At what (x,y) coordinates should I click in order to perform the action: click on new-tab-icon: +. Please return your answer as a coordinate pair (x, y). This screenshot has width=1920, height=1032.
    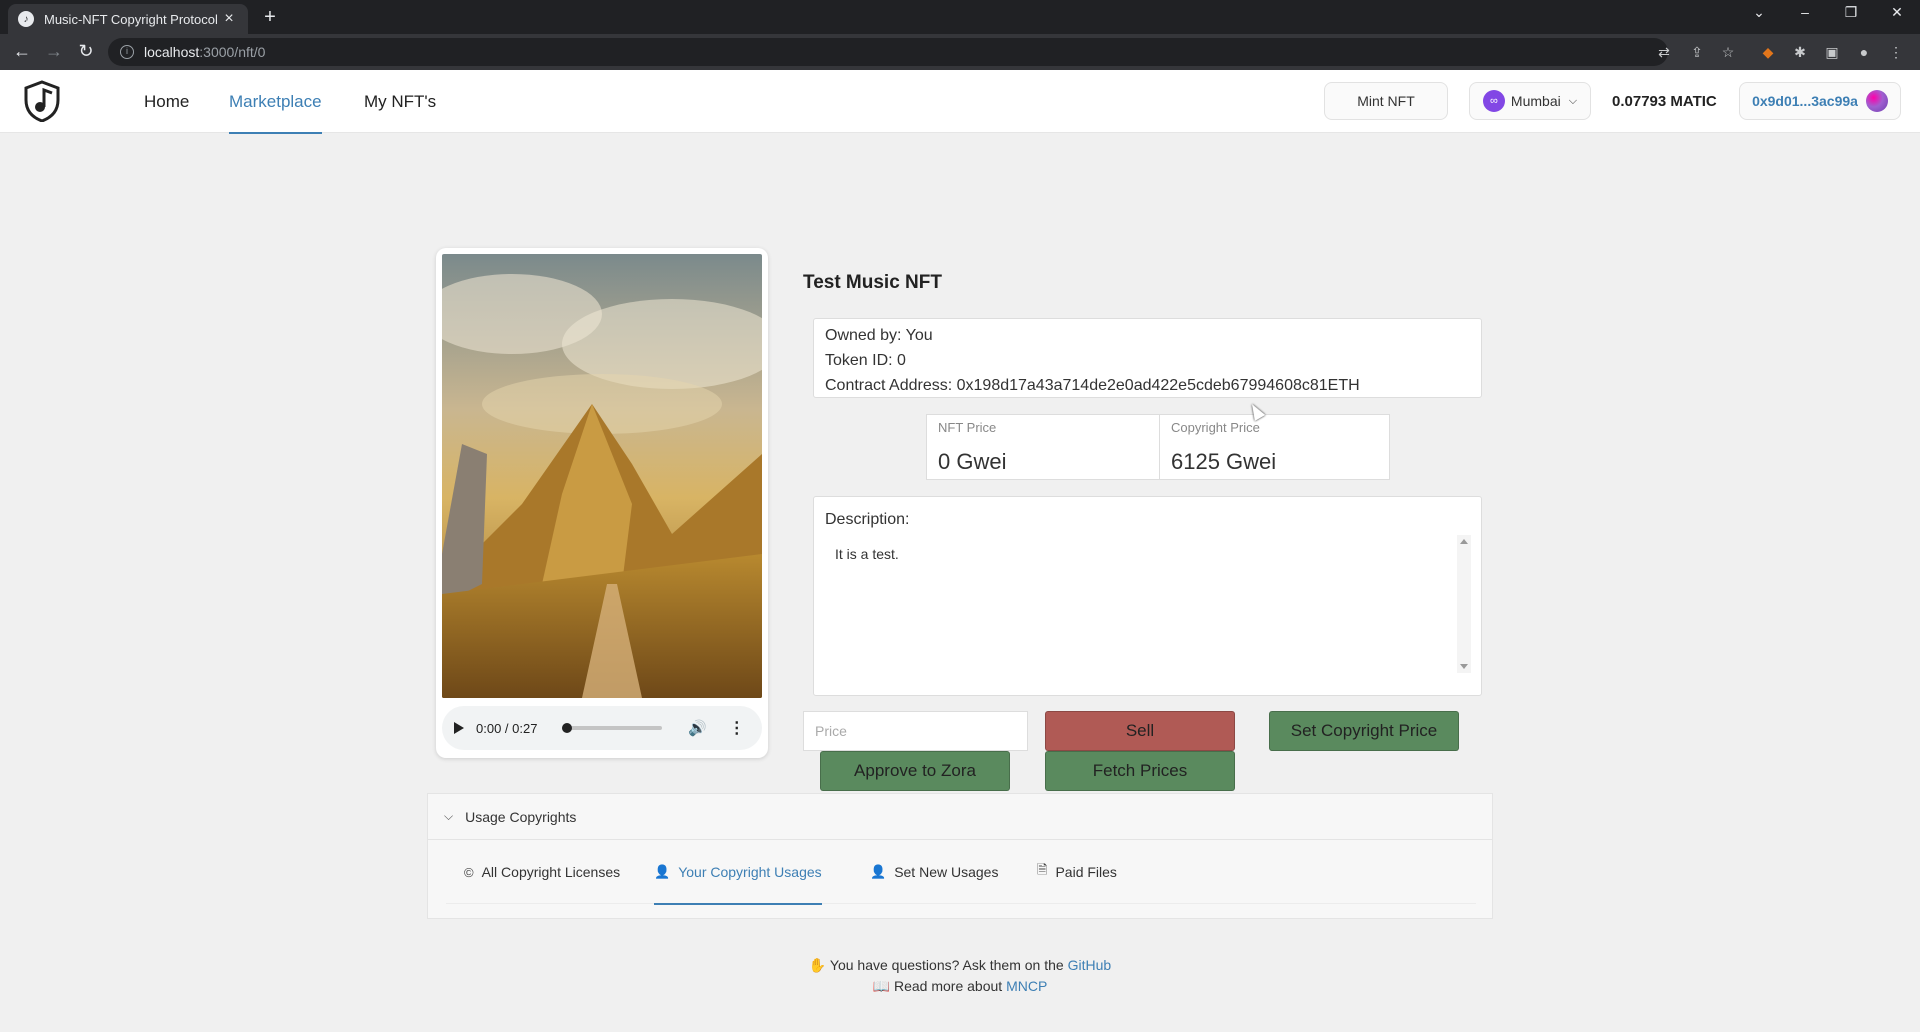
    Looking at the image, I should click on (270, 17).